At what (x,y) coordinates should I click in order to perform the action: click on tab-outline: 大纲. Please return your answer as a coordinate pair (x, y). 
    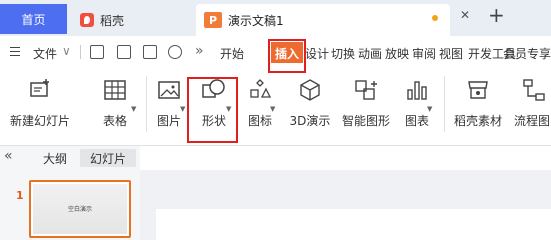
    Looking at the image, I should click on (55, 158).